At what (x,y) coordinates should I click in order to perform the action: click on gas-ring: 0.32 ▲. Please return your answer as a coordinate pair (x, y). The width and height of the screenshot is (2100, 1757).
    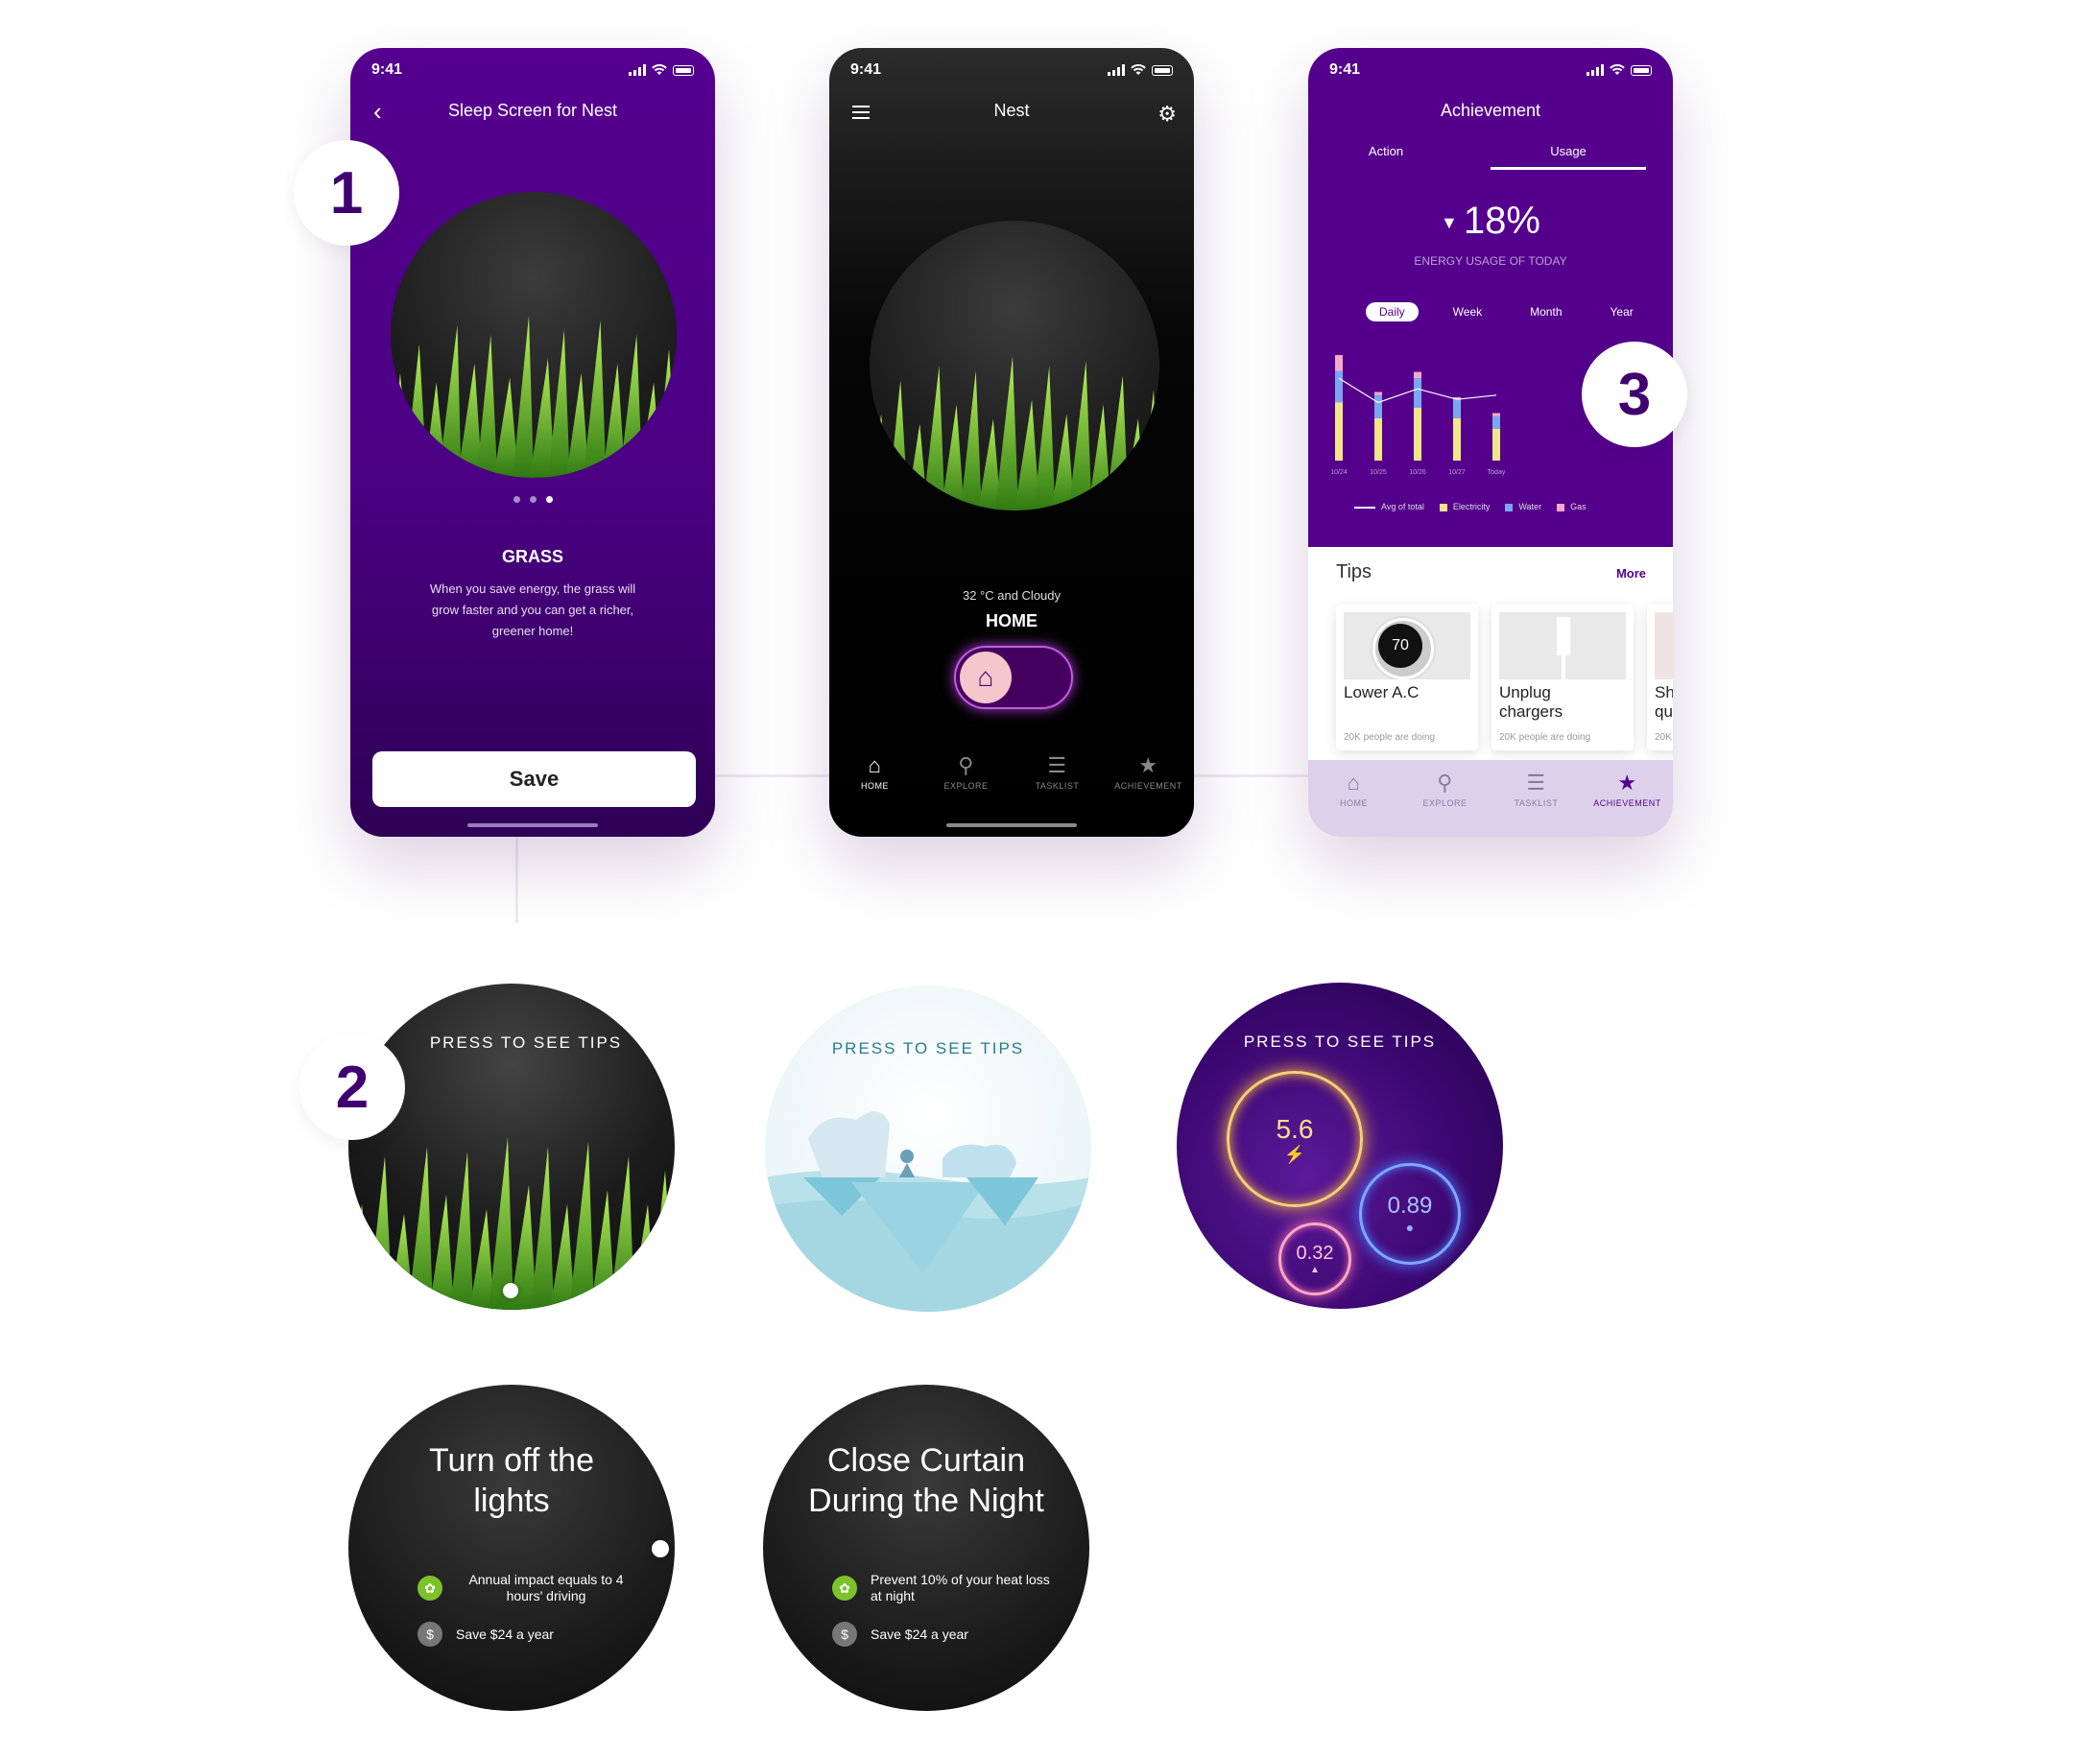
    Looking at the image, I should click on (1315, 1259).